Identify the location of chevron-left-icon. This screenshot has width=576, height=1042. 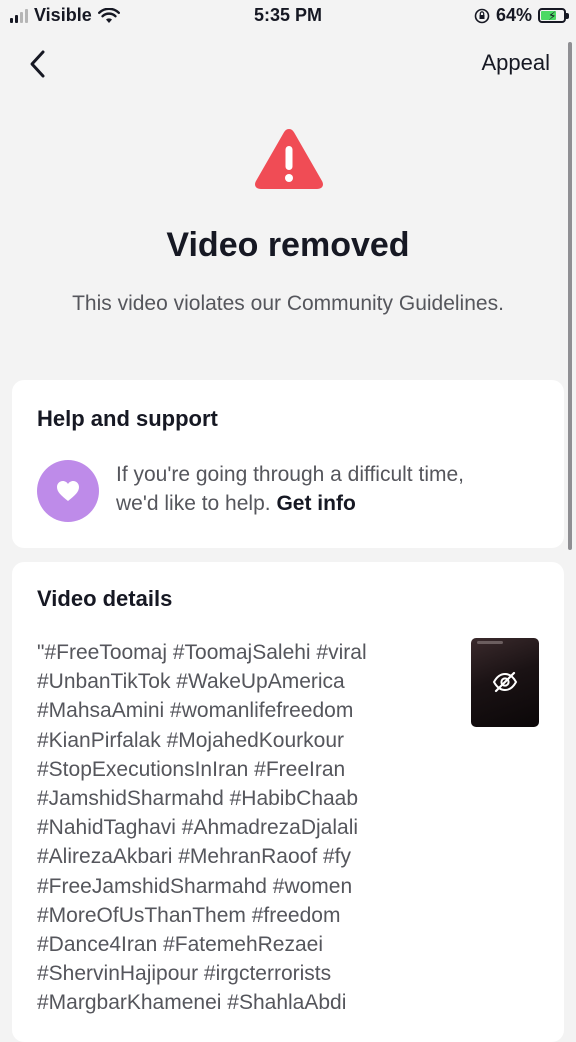
(37, 64).